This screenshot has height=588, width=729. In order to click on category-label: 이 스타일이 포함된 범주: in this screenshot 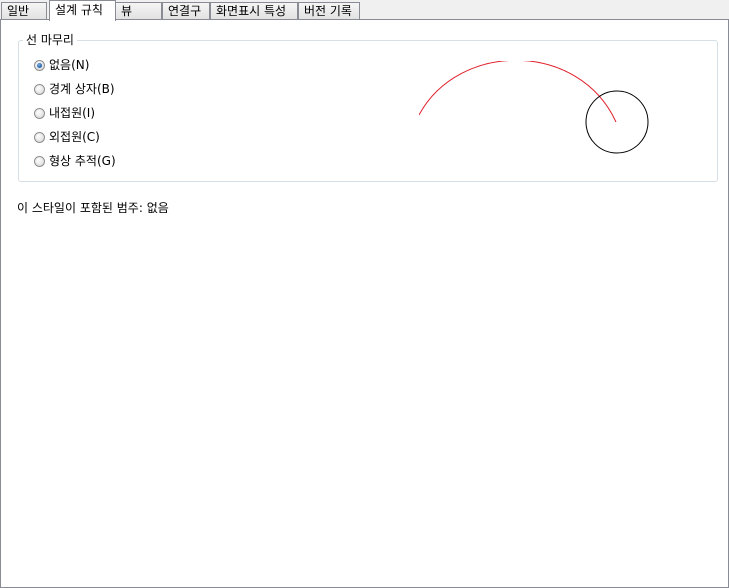, I will do `click(80, 208)`.